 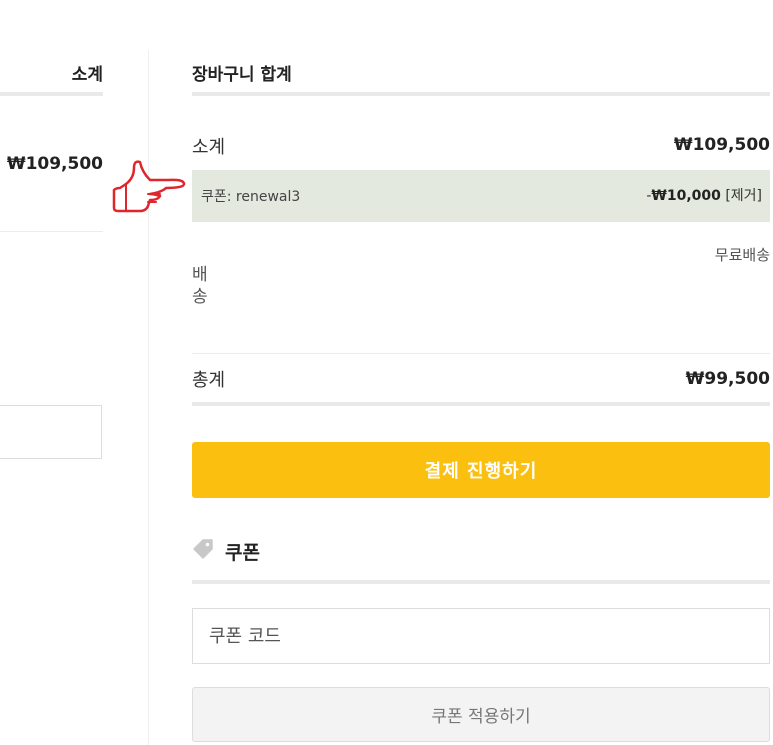 I want to click on cart-totals-title: 장바구니 합계, so click(x=242, y=75).